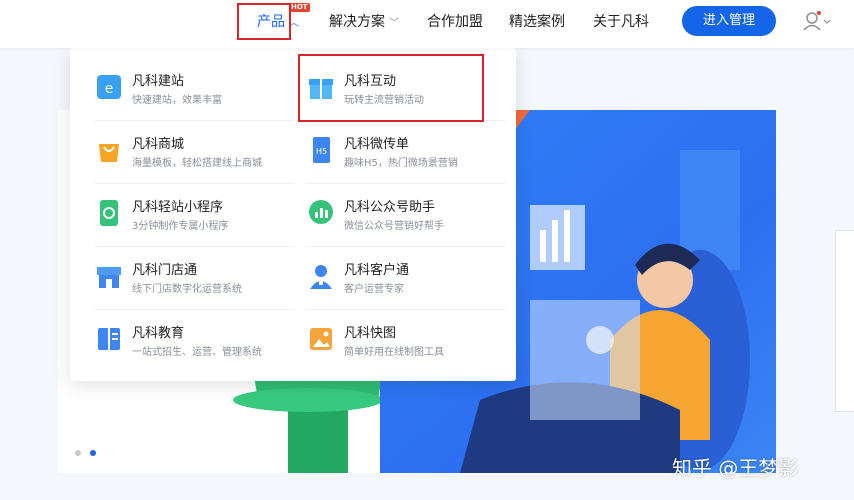 This screenshot has height=500, width=854. I want to click on menu-item-left-2: 凡科轻站小程序 3分钟制作专属小程序, so click(194, 223).